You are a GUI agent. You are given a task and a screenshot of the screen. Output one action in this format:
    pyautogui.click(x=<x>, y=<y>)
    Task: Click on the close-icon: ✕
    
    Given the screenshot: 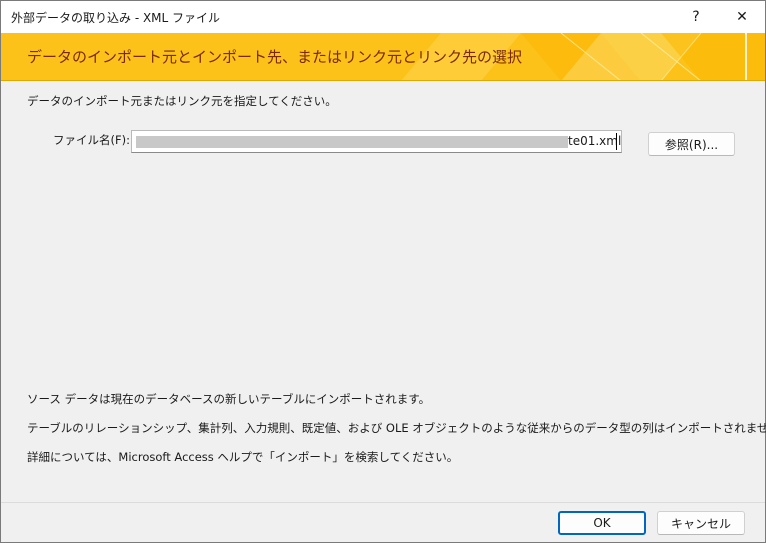 What is the action you would take?
    pyautogui.click(x=742, y=17)
    